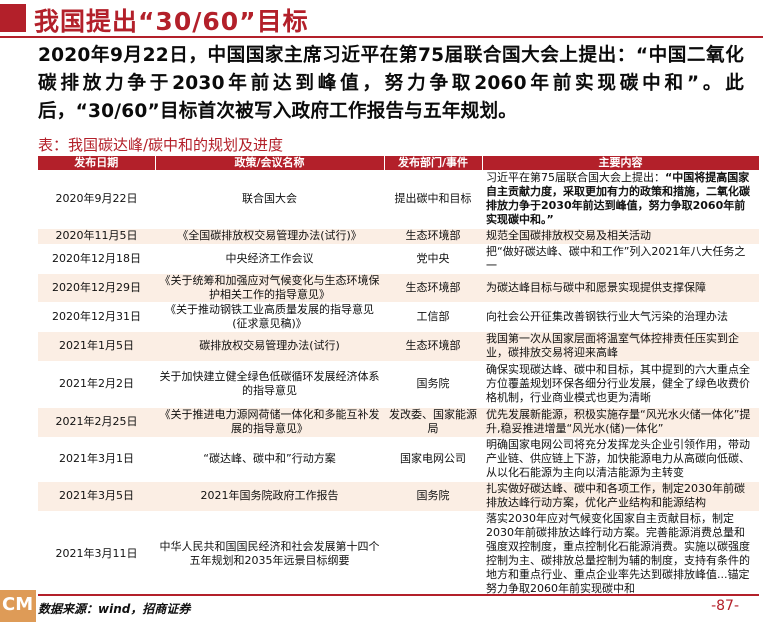  I want to click on cell-content: 规范全国碳排放权交易及相关活动, so click(620, 236).